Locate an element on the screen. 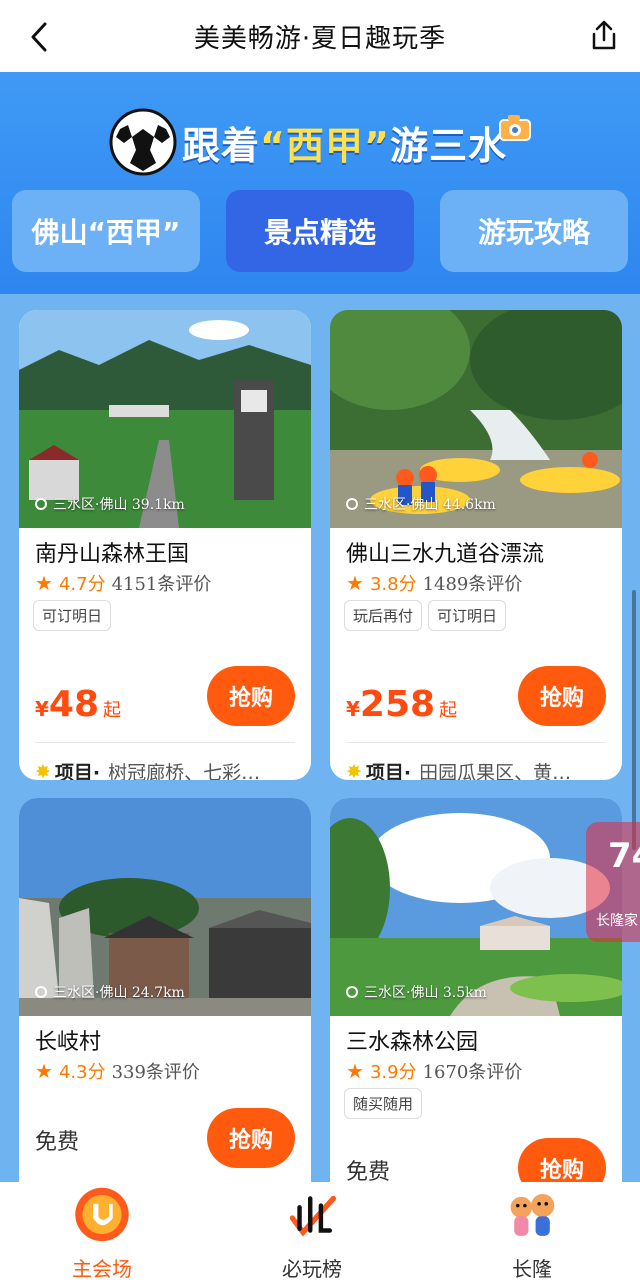 This screenshot has width=640, height=1282. location-label: 三水区·佛山 3.5km is located at coordinates (416, 992).